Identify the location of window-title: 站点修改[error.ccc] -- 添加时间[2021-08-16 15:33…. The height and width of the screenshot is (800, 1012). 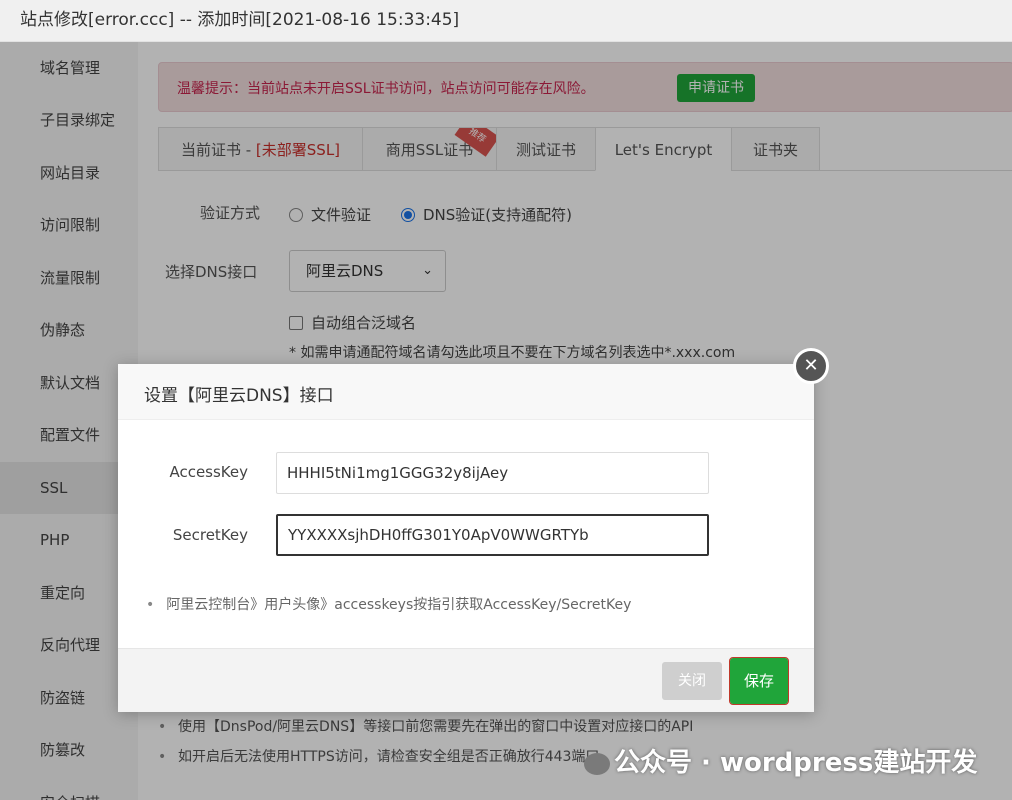
(240, 20).